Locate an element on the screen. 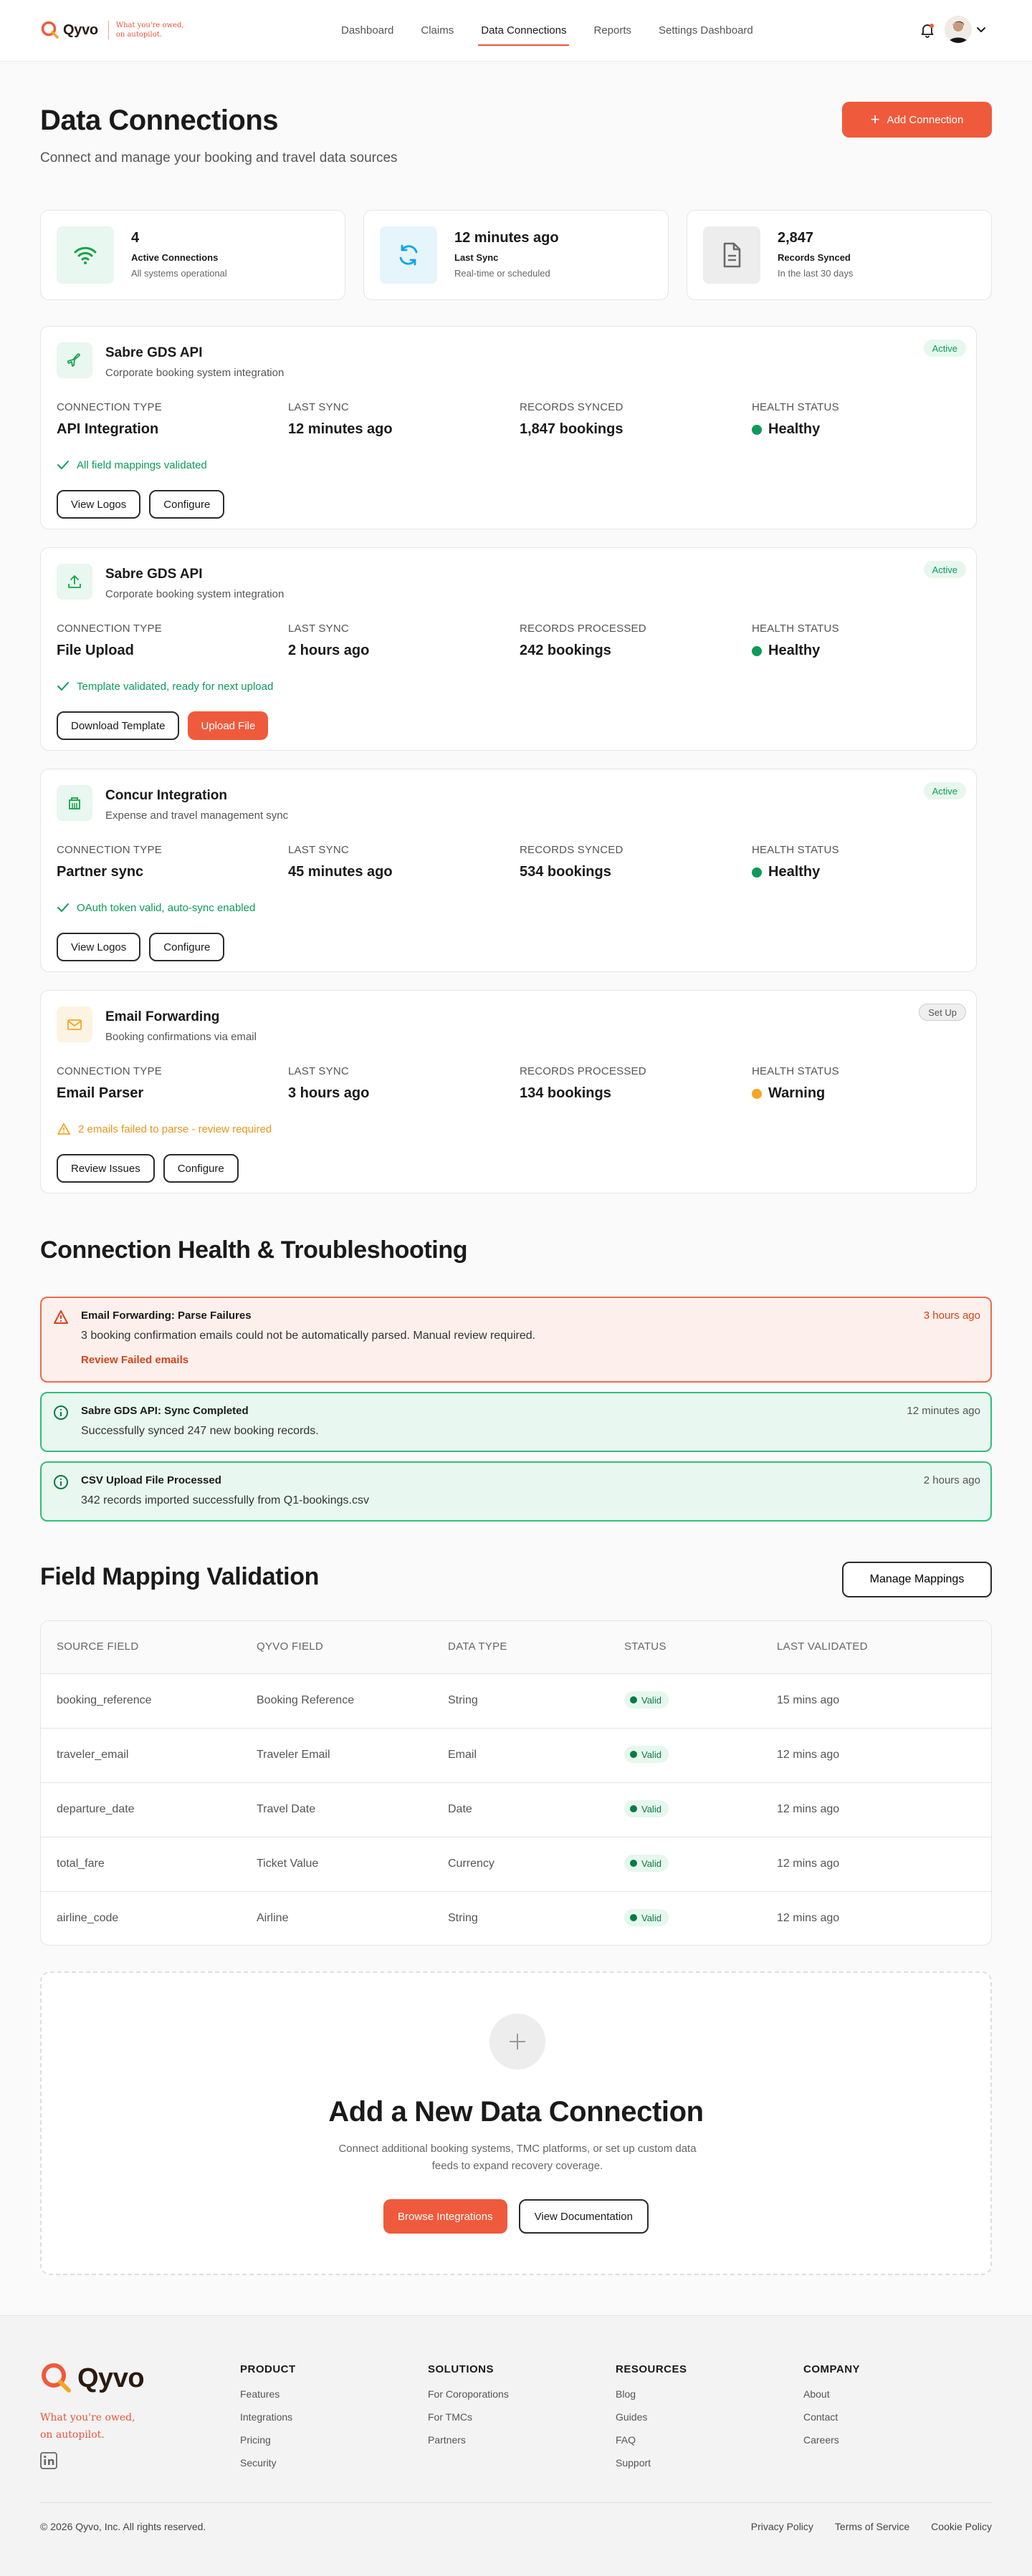 The image size is (1032, 2576). manage-mappings-button: Manage Mappings is located at coordinates (917, 1580).